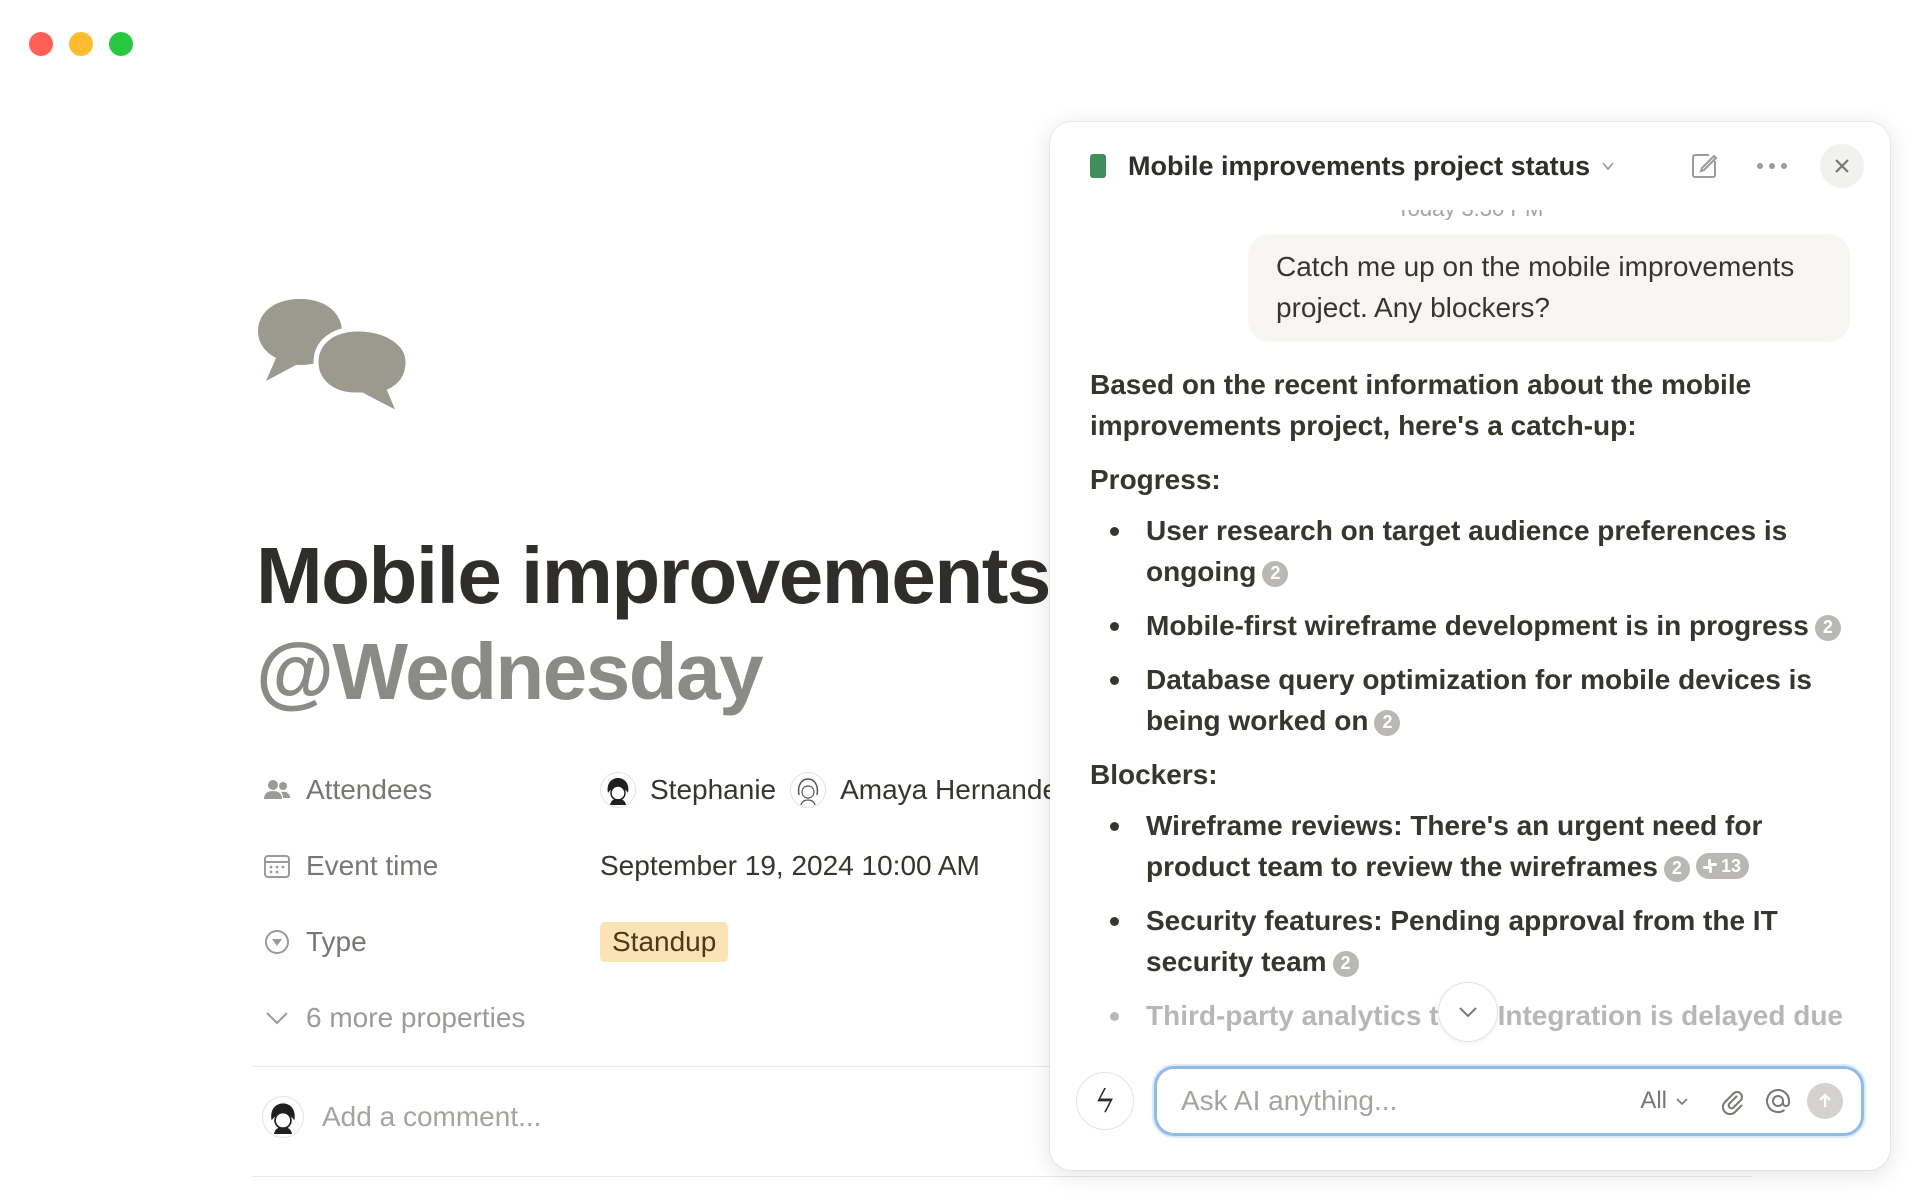 The width and height of the screenshot is (1920, 1200). What do you see at coordinates (277, 866) in the screenshot?
I see `calendar-icon` at bounding box center [277, 866].